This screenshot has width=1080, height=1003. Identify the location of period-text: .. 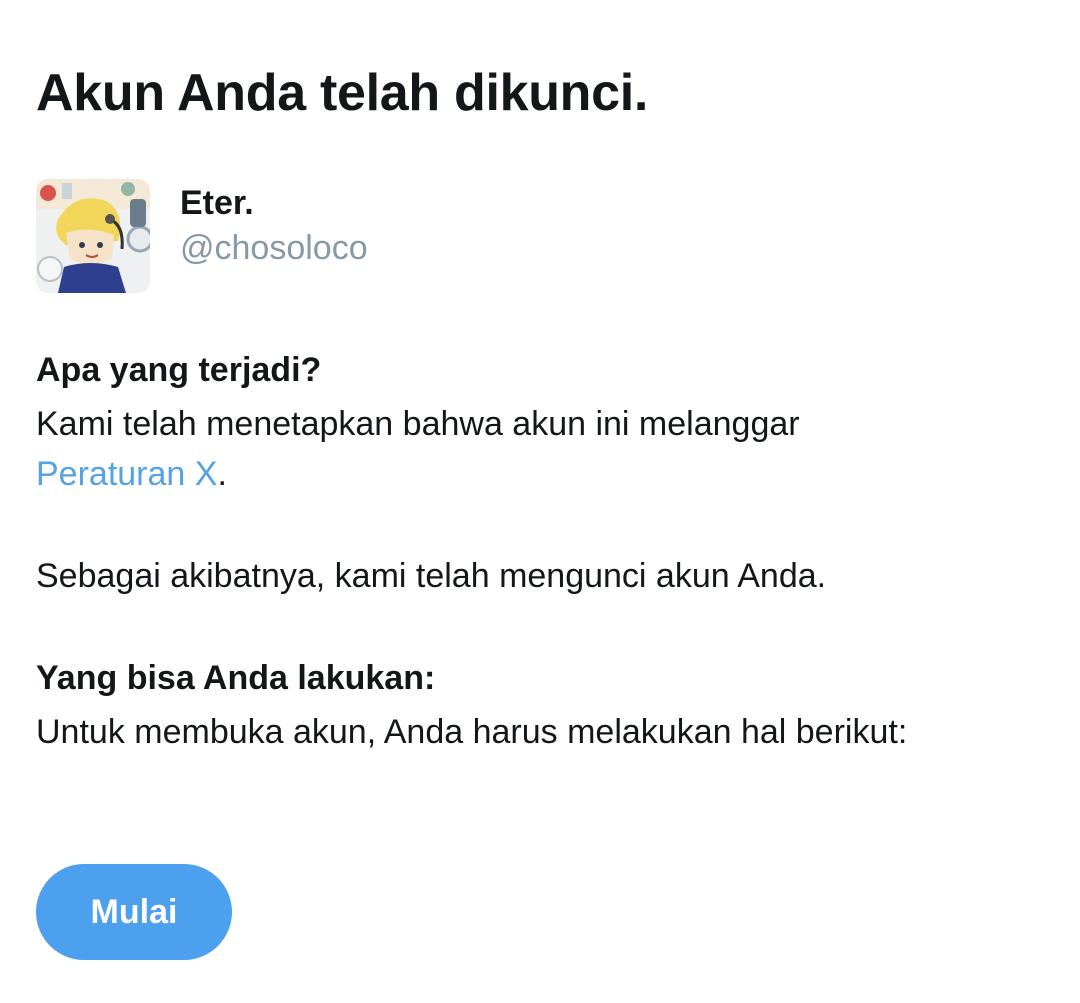
(222, 474).